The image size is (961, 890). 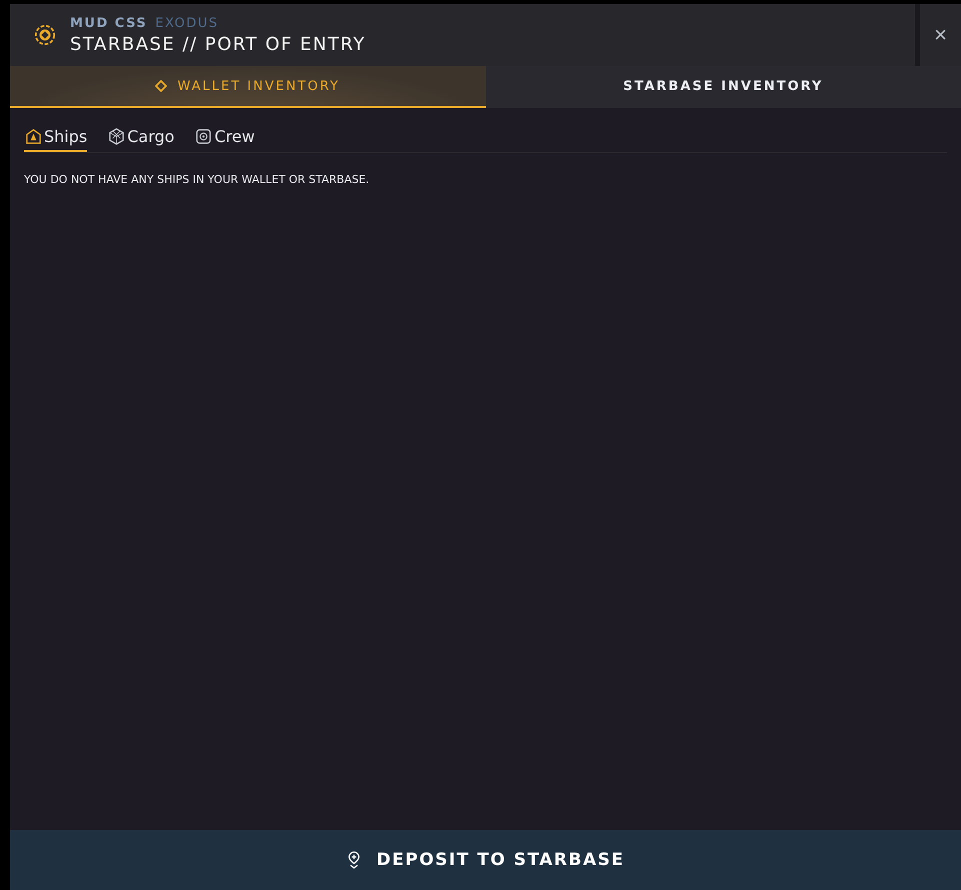 What do you see at coordinates (109, 23) in the screenshot?
I see `game-name: MUD CSS` at bounding box center [109, 23].